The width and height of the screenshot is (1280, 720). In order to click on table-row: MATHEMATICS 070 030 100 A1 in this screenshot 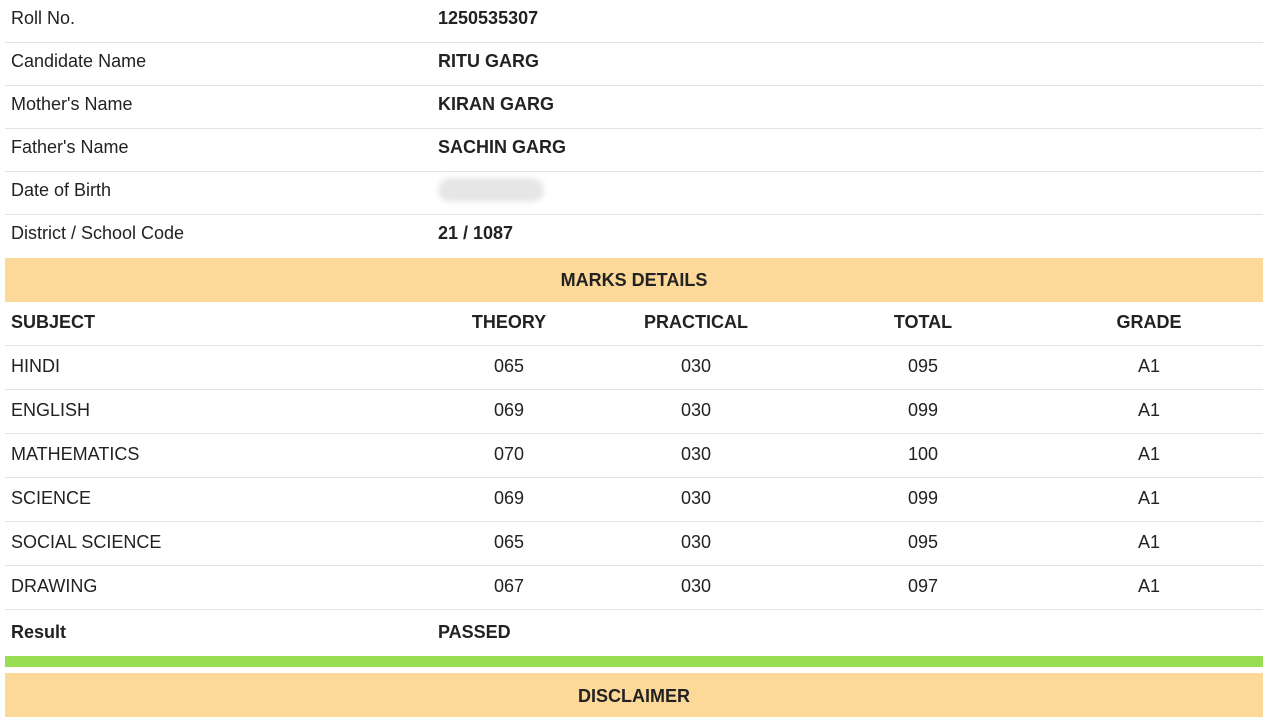, I will do `click(634, 456)`.